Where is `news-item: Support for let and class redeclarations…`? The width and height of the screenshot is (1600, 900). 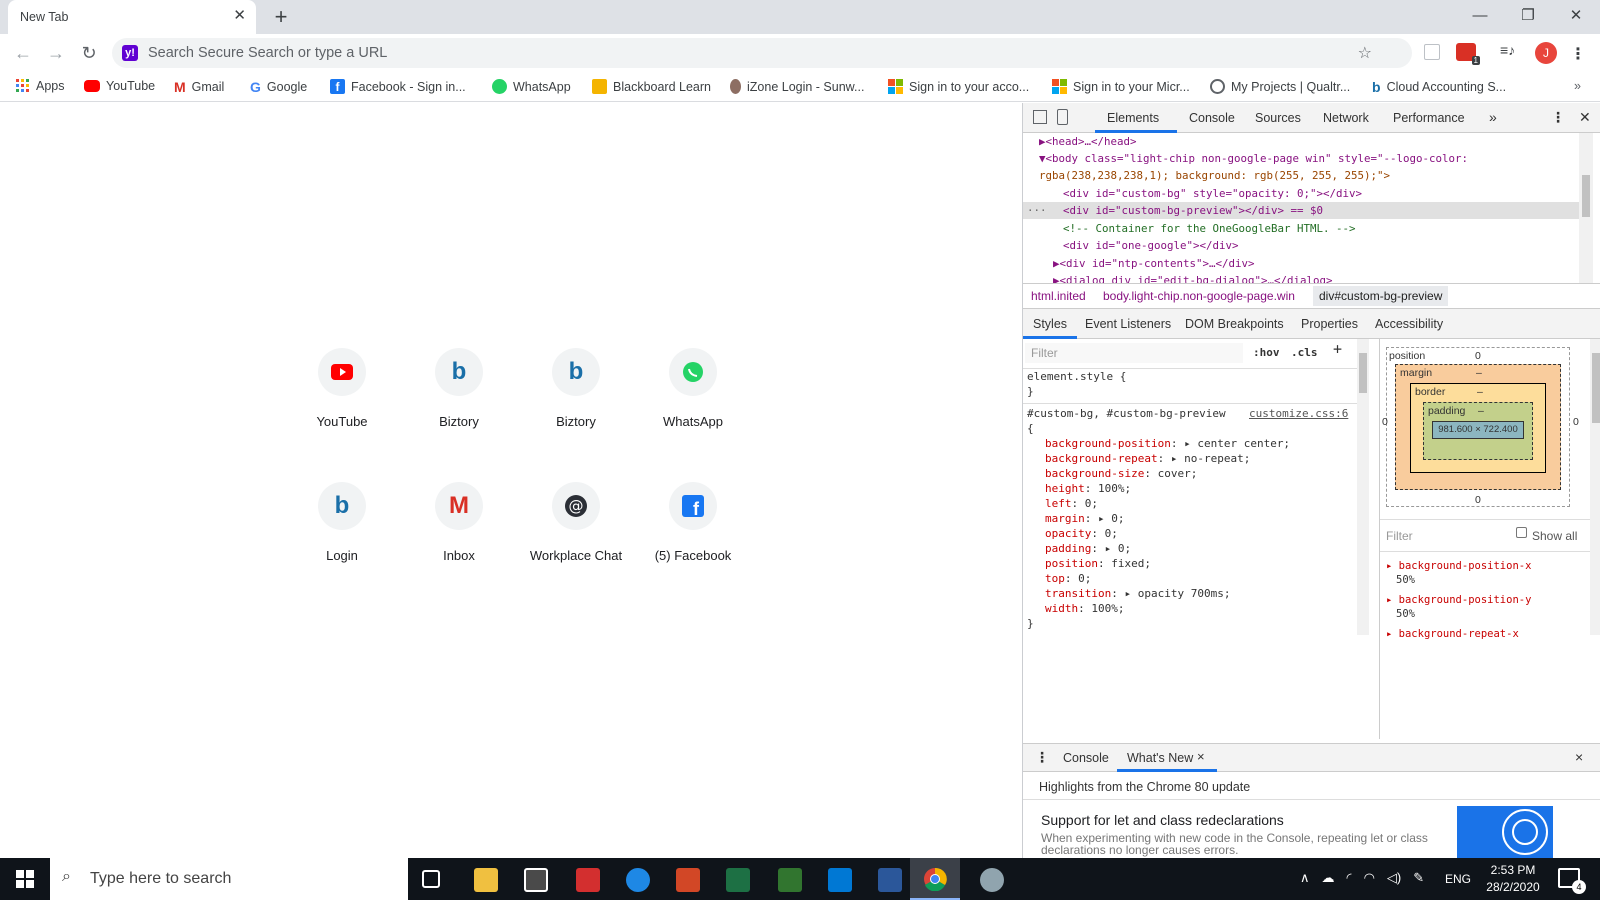
news-item: Support for let and class redeclarations… is located at coordinates (1237, 834).